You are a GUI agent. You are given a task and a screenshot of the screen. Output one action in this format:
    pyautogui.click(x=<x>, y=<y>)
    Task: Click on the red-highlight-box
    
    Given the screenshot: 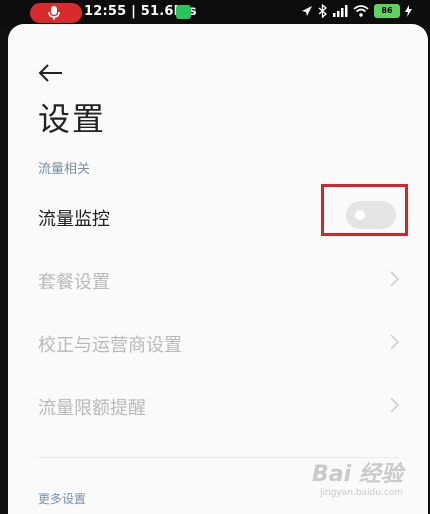 What is the action you would take?
    pyautogui.click(x=364, y=210)
    